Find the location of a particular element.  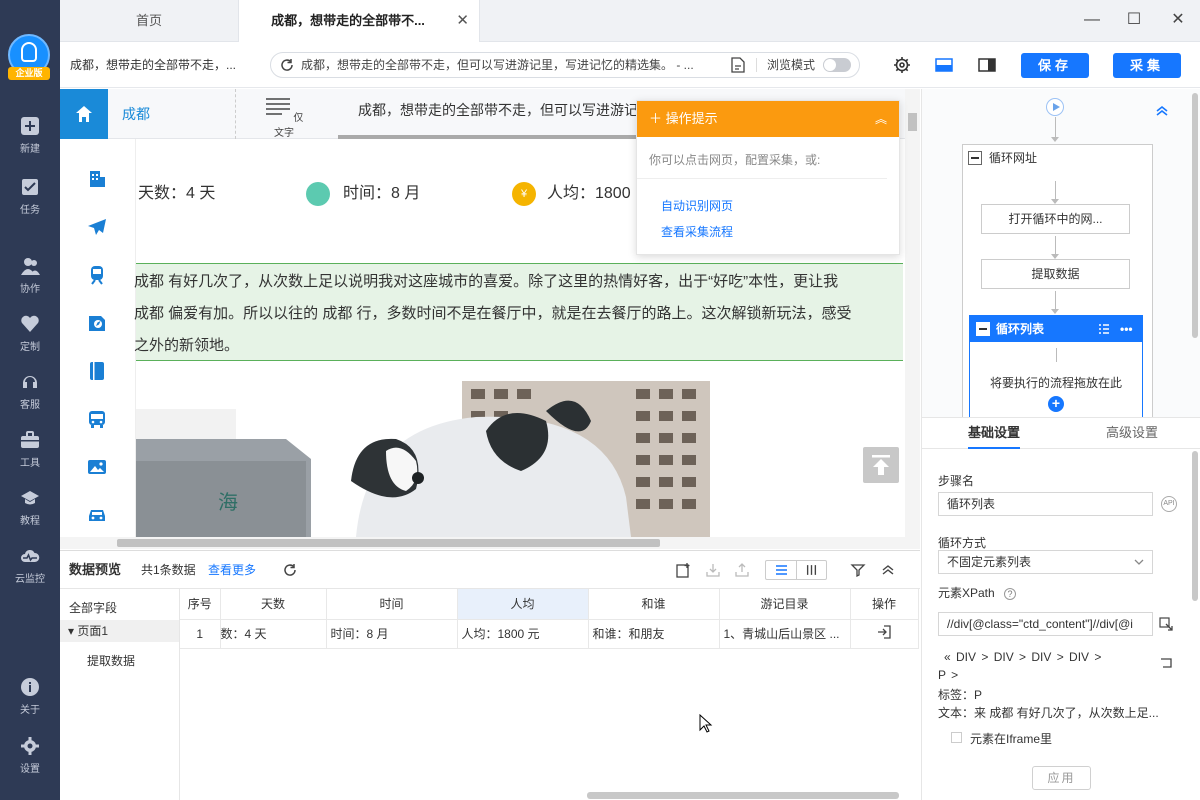

article-title: 成都，想带走的全部带不走，但可以写进游记里 is located at coordinates (503, 114).